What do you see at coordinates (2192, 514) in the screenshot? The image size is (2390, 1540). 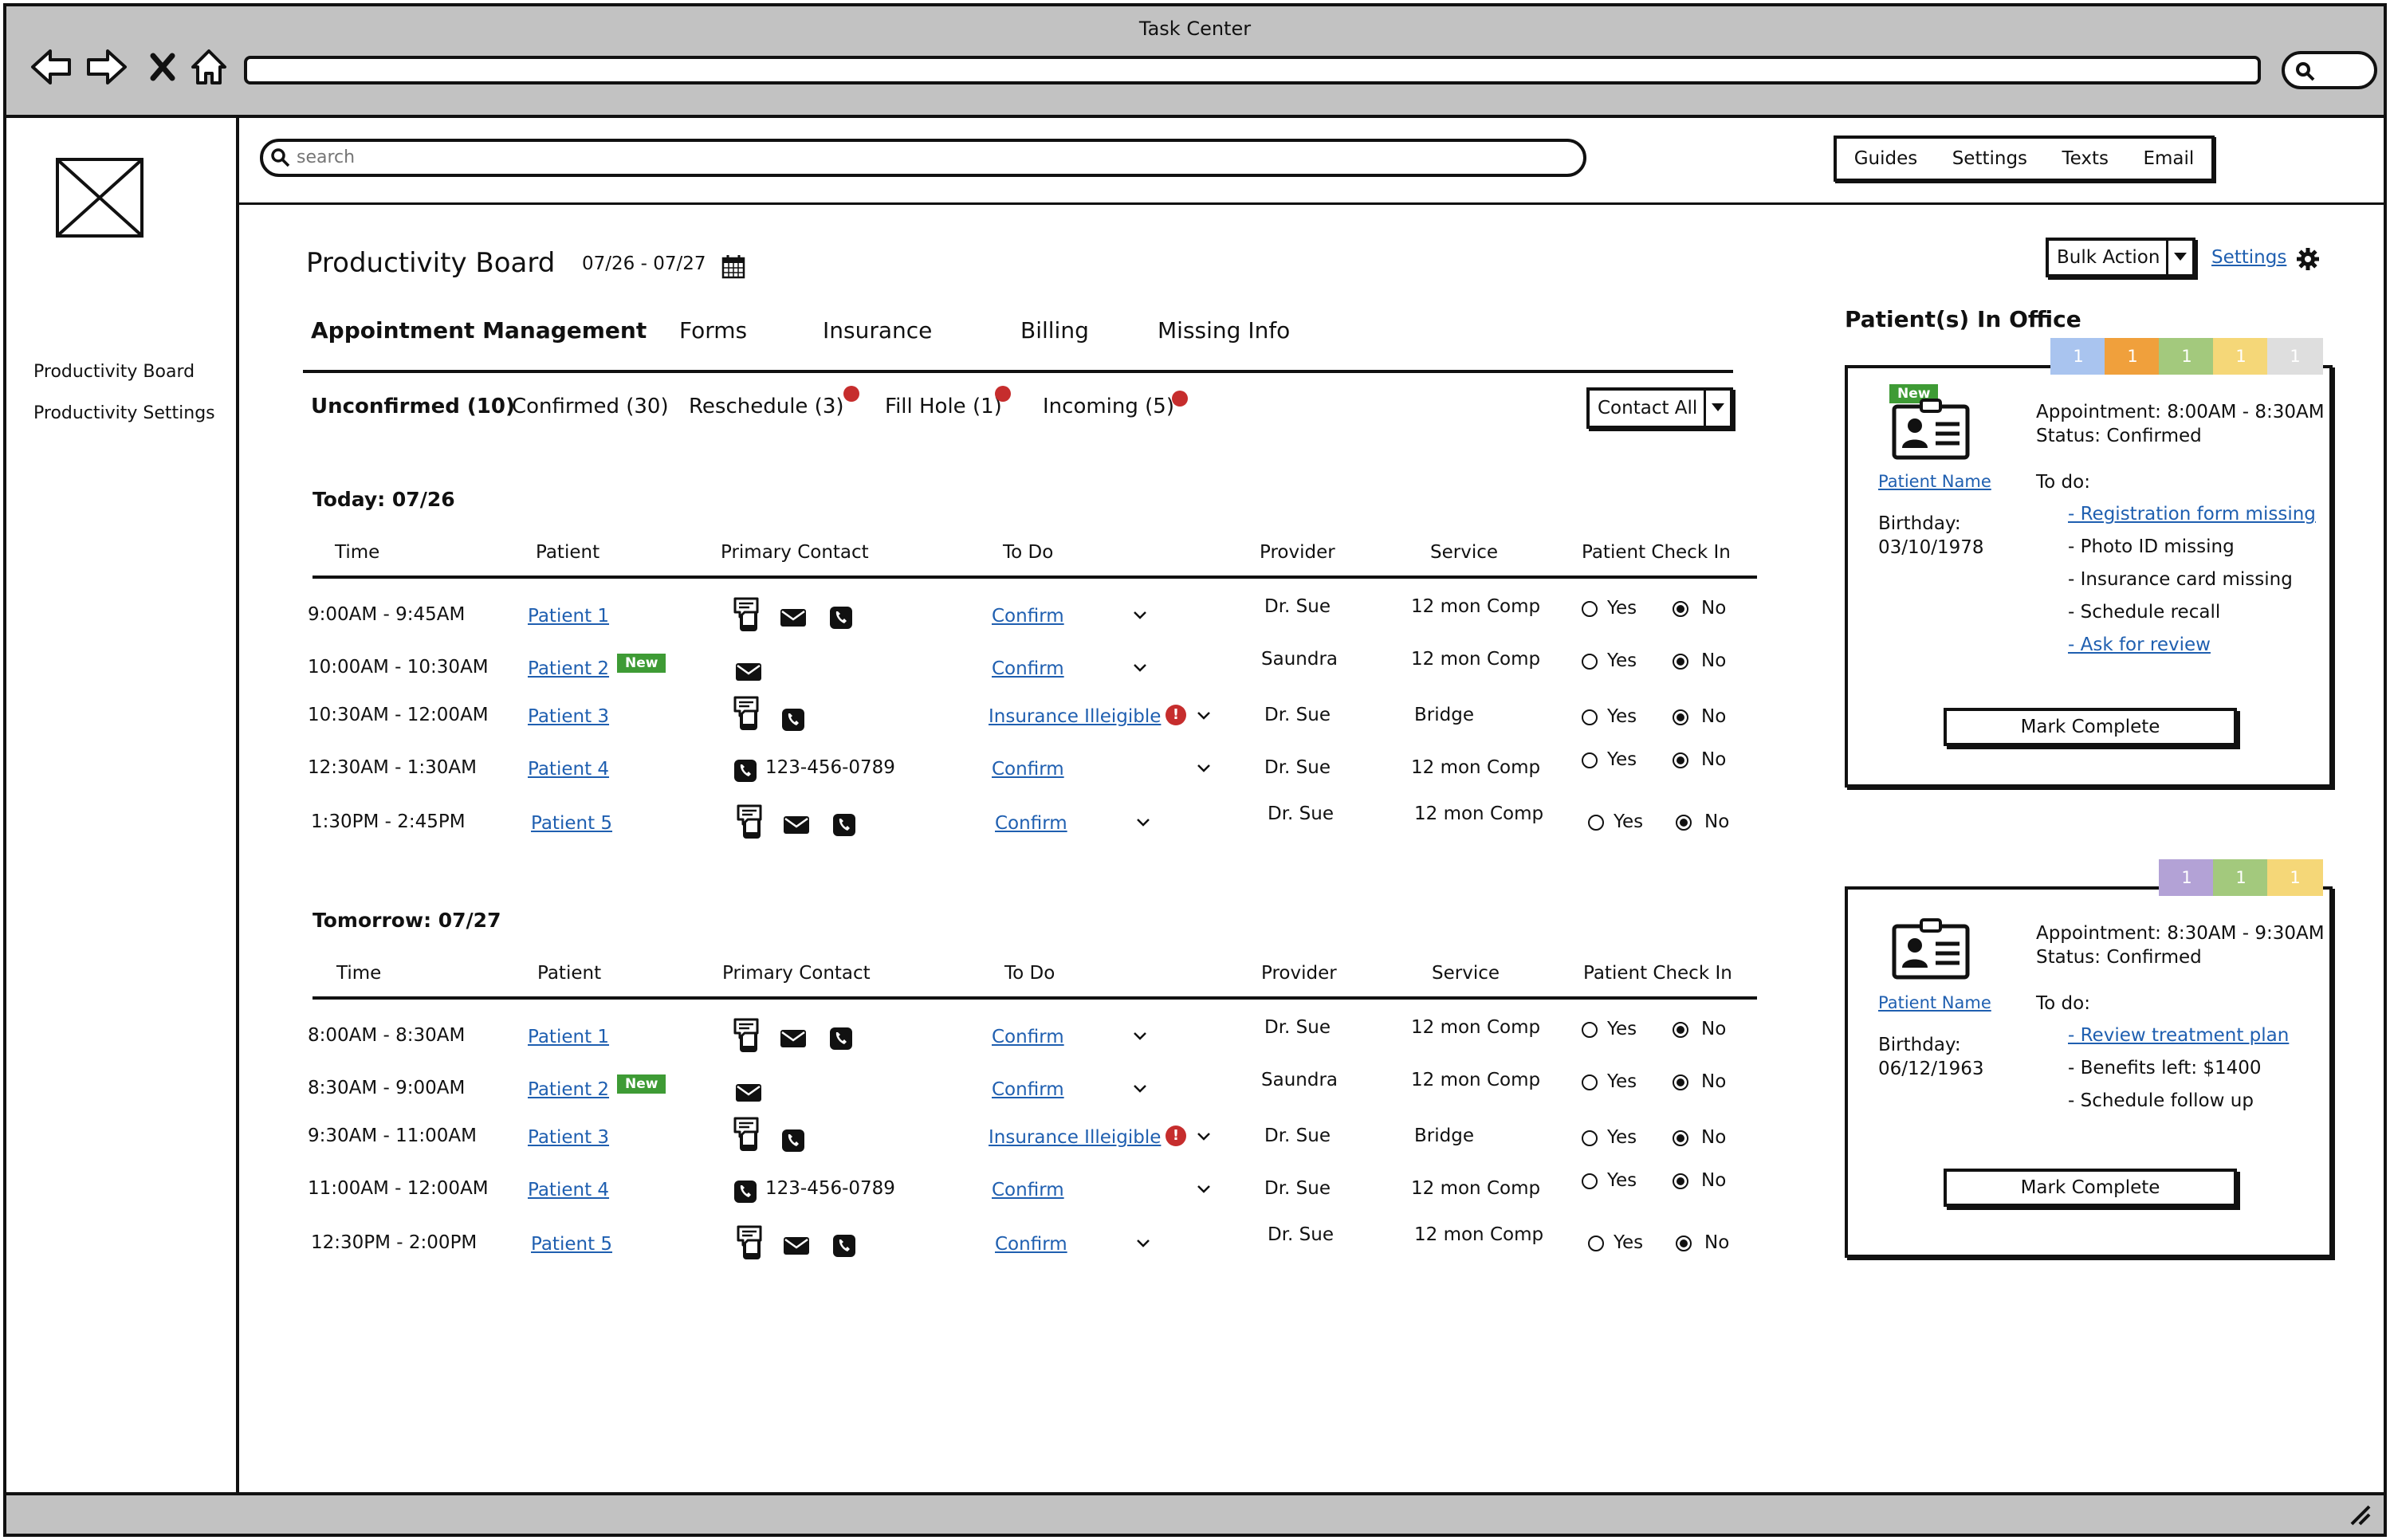 I see `todo-item: - Registration form missing` at bounding box center [2192, 514].